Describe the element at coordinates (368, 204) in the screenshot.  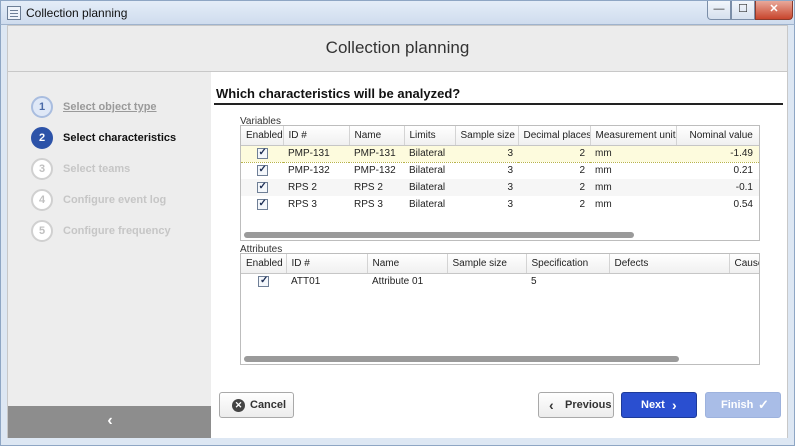
I see `cell-name: RPS 3` at that location.